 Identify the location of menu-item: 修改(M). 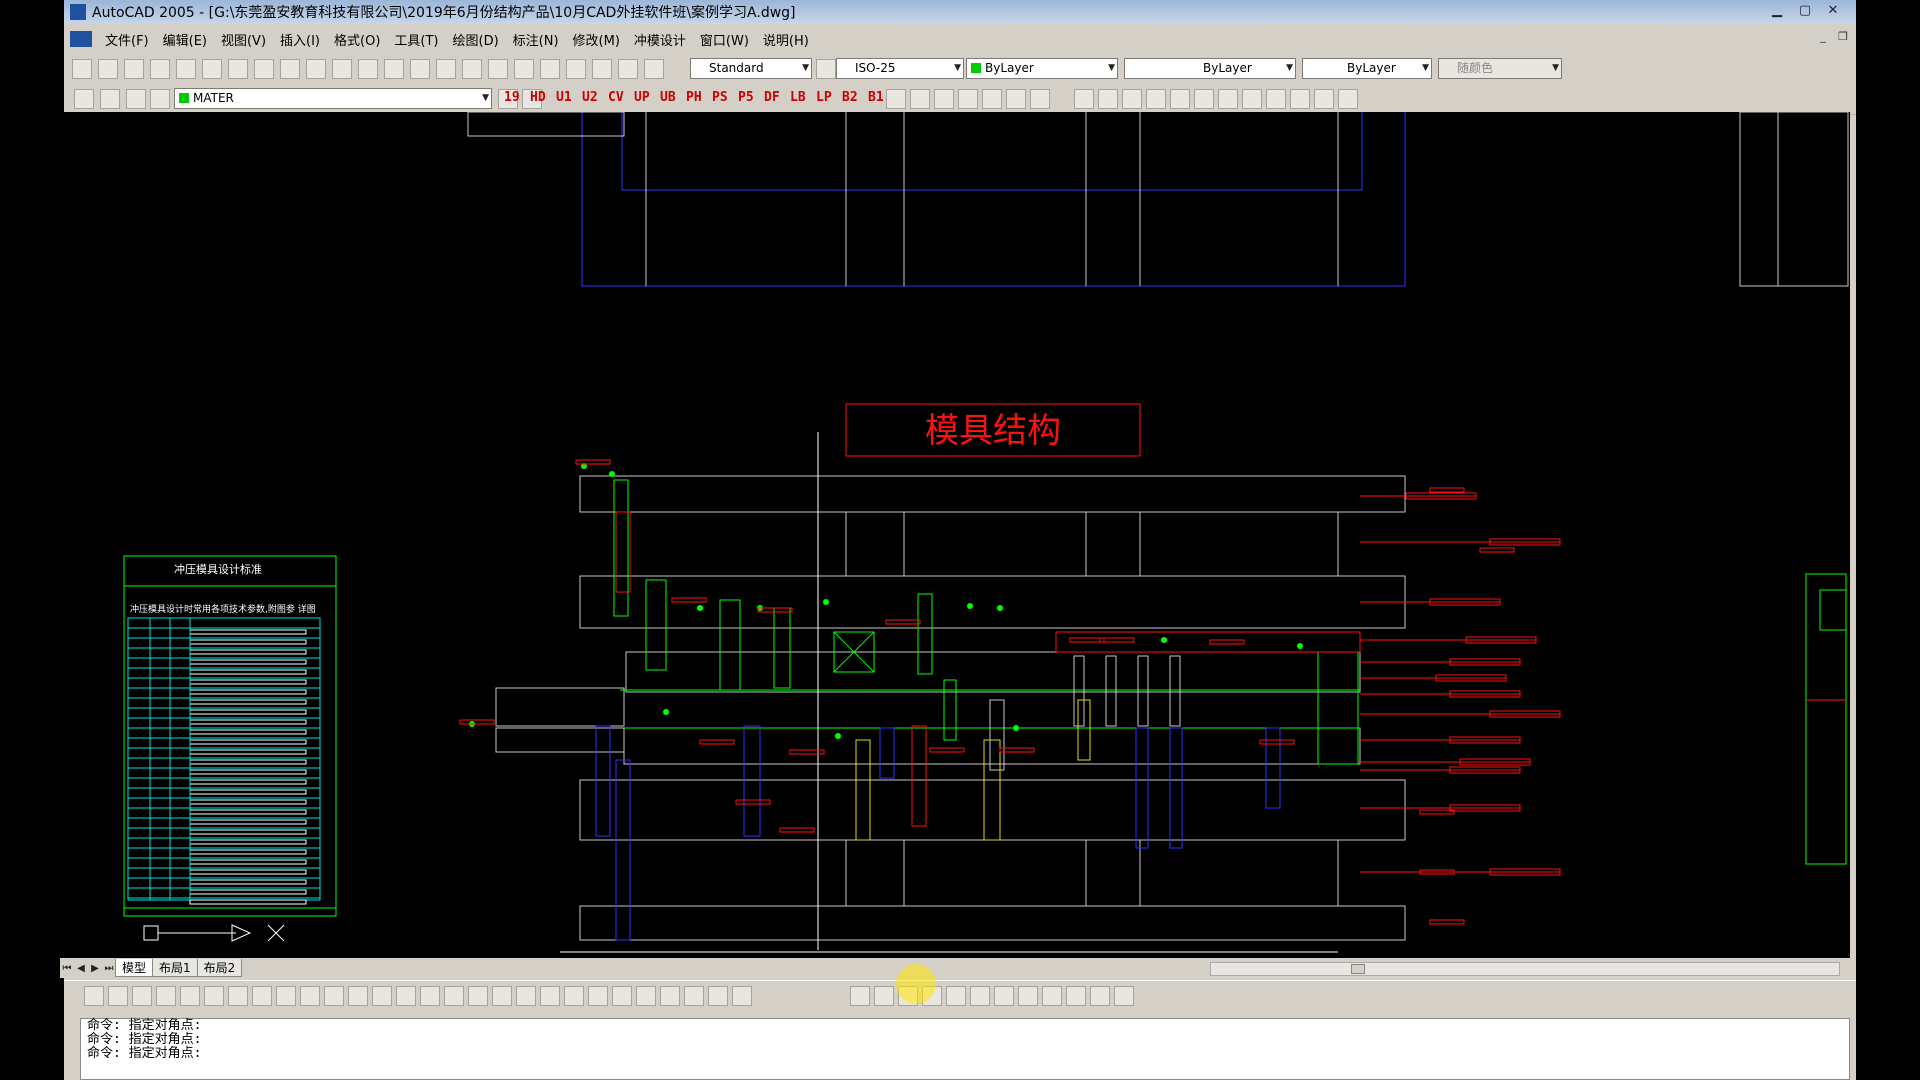
(596, 39).